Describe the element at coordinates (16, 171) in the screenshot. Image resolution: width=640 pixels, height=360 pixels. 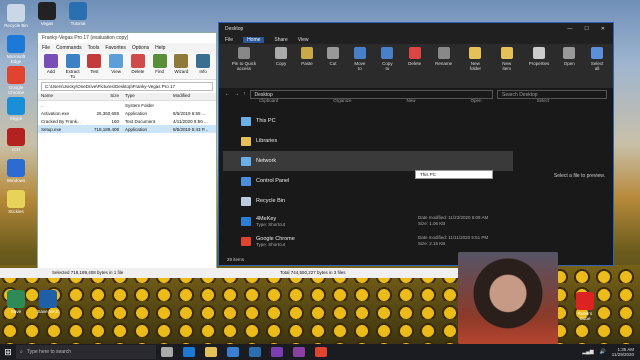
I see `desktop-icon: Windows` at that location.